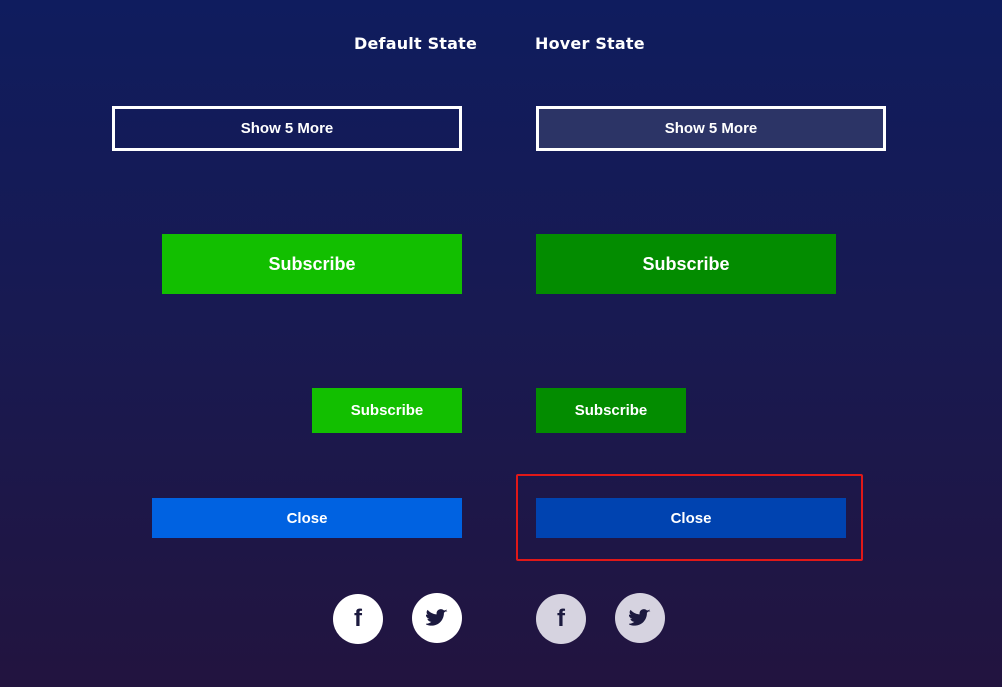 This screenshot has width=1002, height=687. I want to click on subscribe-small-button-default: Subscribe, so click(387, 410).